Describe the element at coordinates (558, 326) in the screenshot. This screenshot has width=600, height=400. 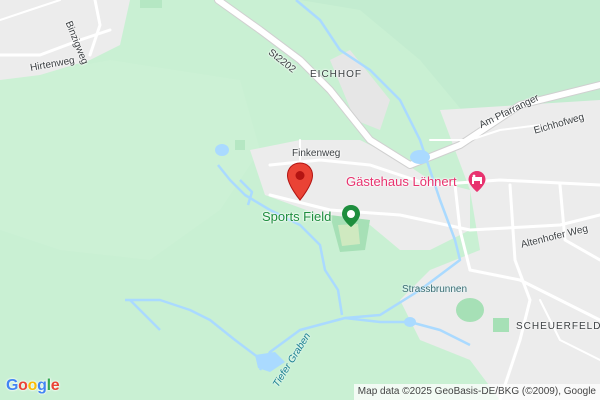
I see `place-label-scheuerfeld: SCHEUERFELD` at that location.